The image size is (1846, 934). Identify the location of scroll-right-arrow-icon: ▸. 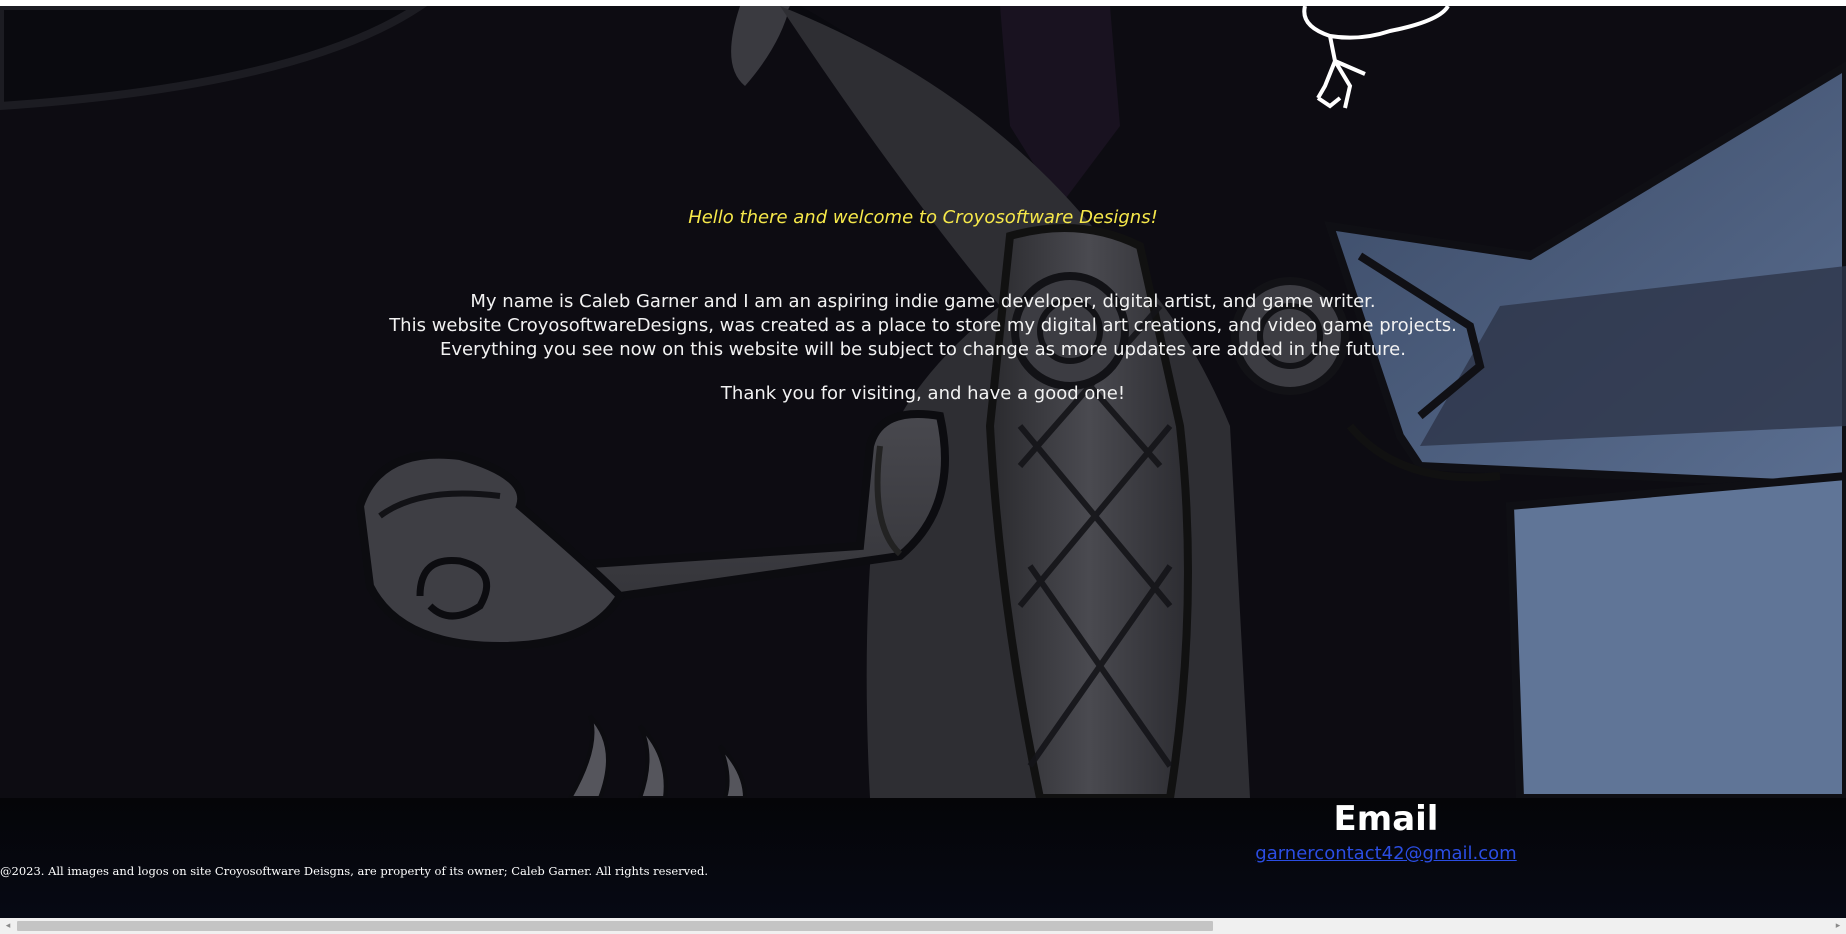
(1838, 926).